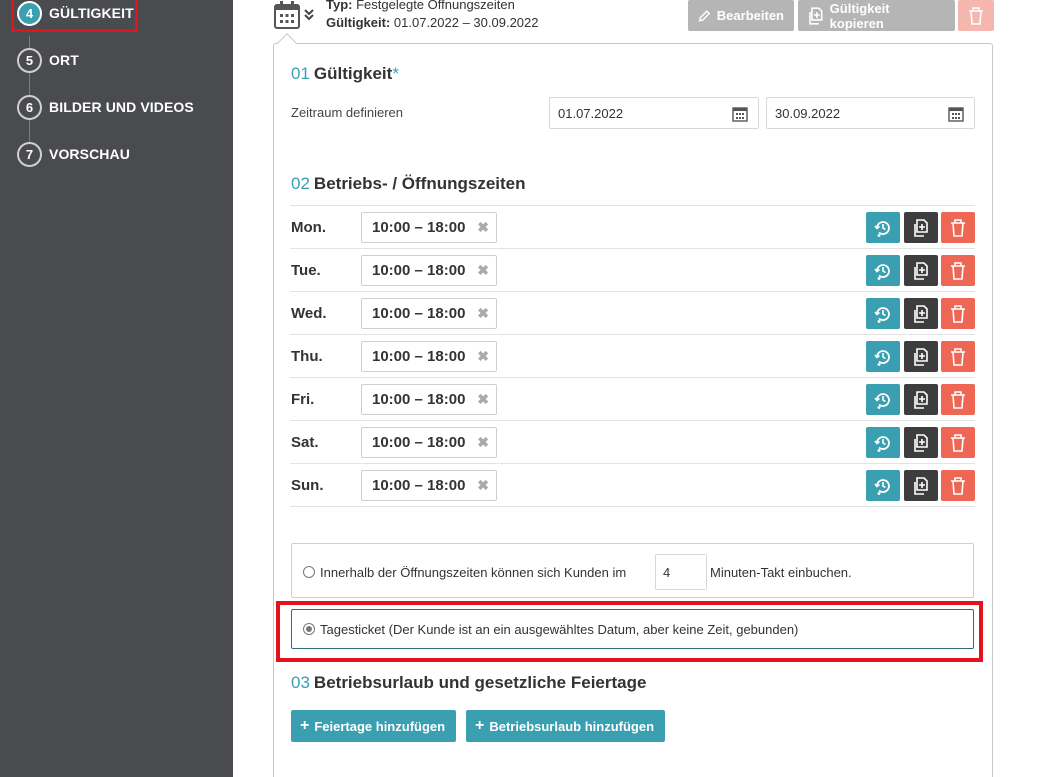 The width and height of the screenshot is (1038, 777). Describe the element at coordinates (420, 6) in the screenshot. I see `type-info: Typ: Festgelegte Öffnungszeiten` at that location.